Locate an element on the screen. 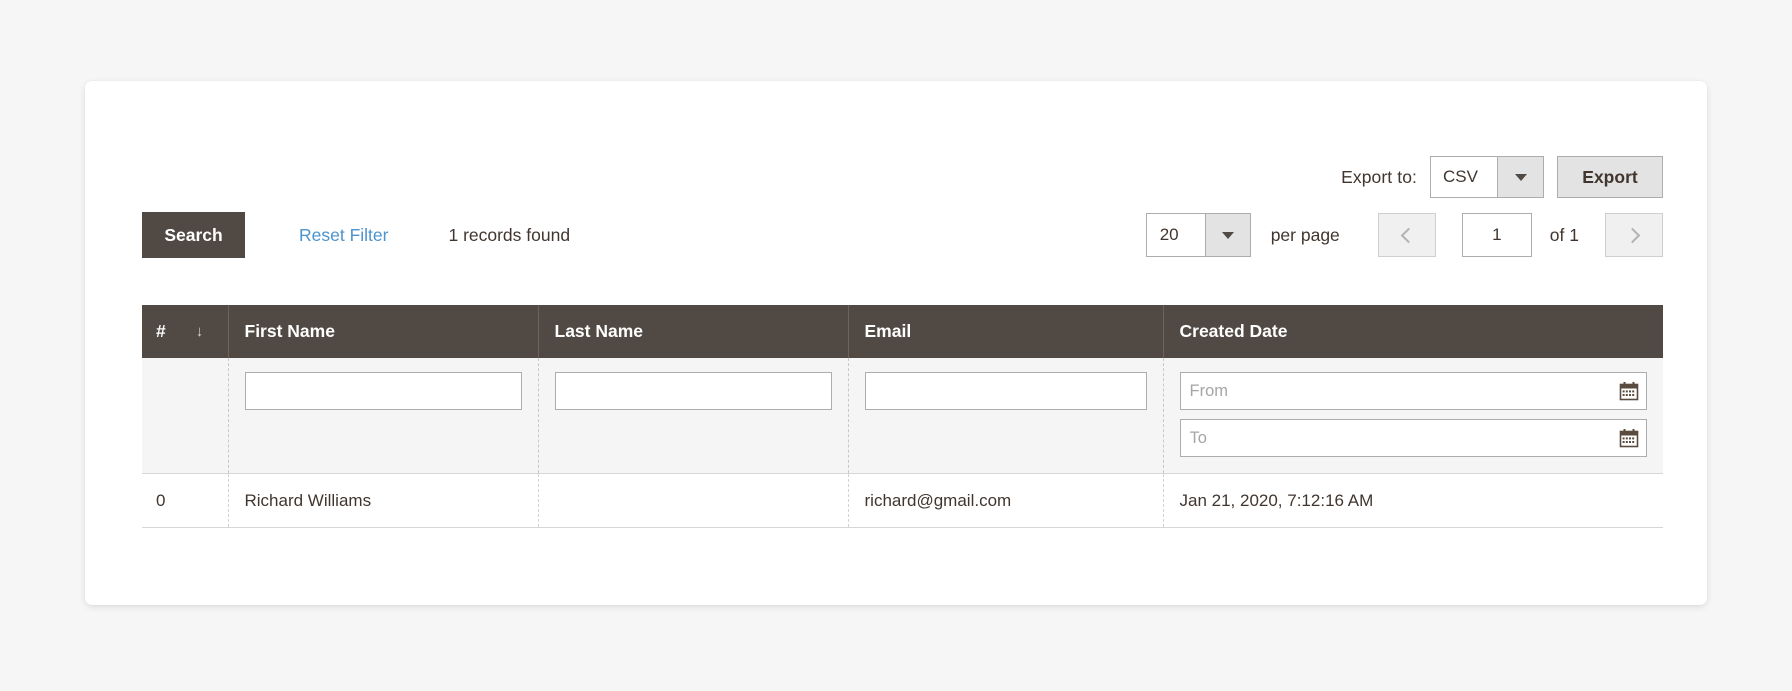  filter-date-from-input is located at coordinates (1413, 391).